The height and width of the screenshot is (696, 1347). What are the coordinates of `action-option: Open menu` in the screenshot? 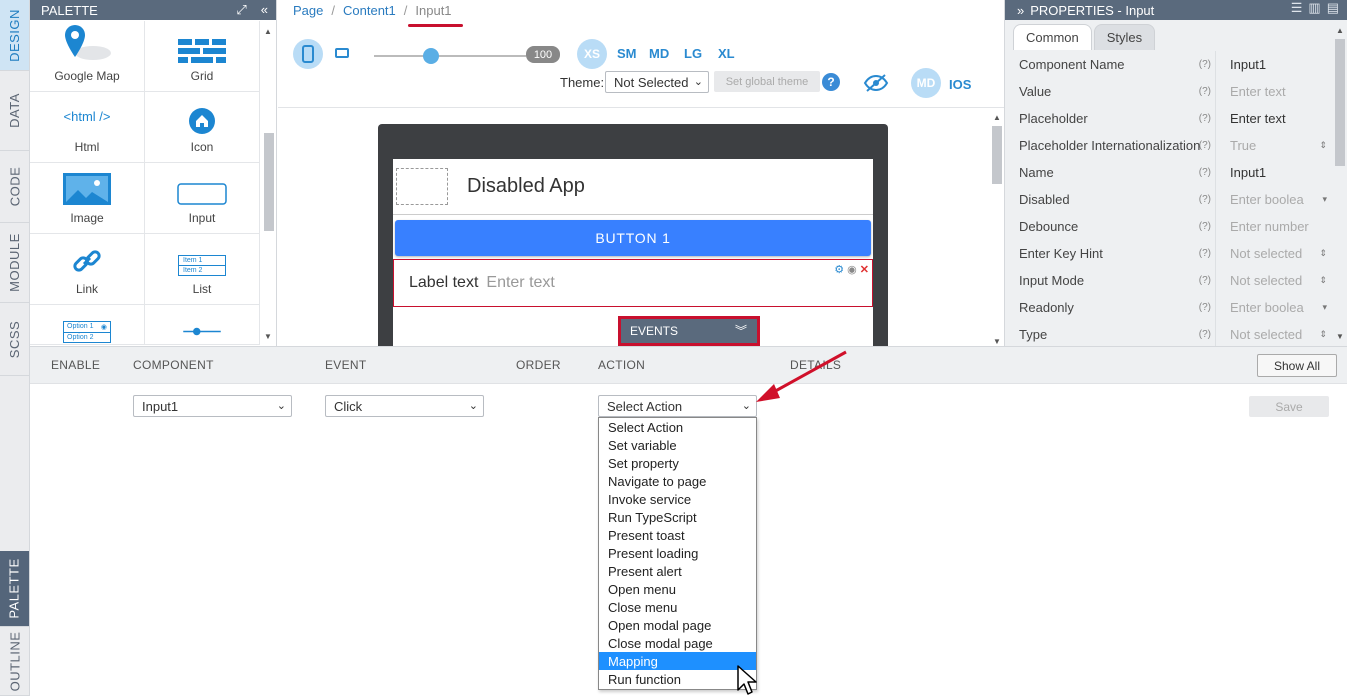 It's located at (677, 589).